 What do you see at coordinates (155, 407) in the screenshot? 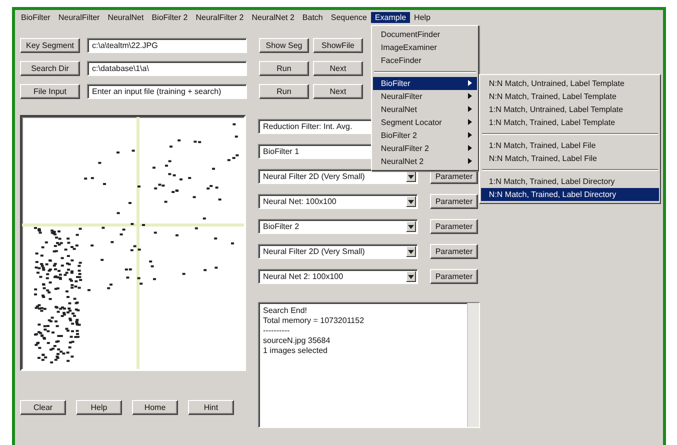
I see `action-button: Home` at bounding box center [155, 407].